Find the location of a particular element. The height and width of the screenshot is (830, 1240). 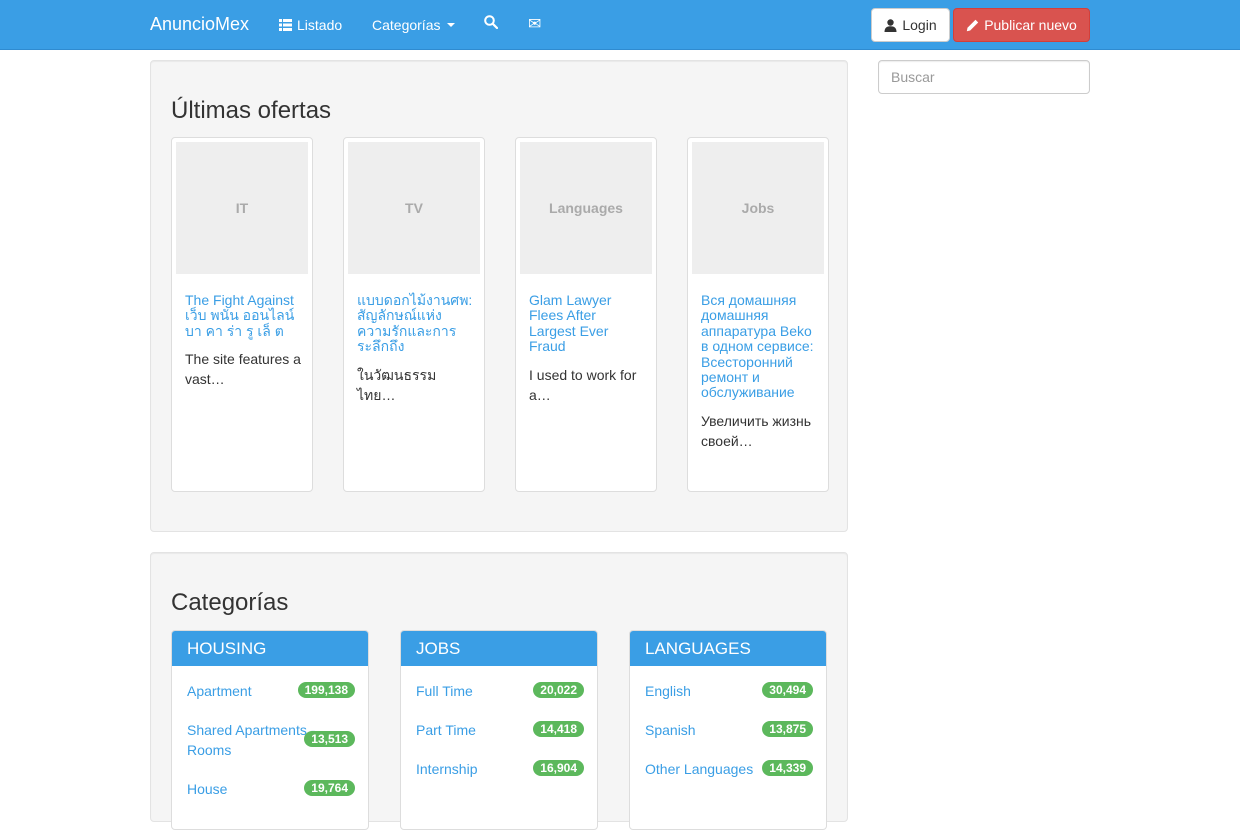

category-item: Full Time 20,022 is located at coordinates (500, 691).